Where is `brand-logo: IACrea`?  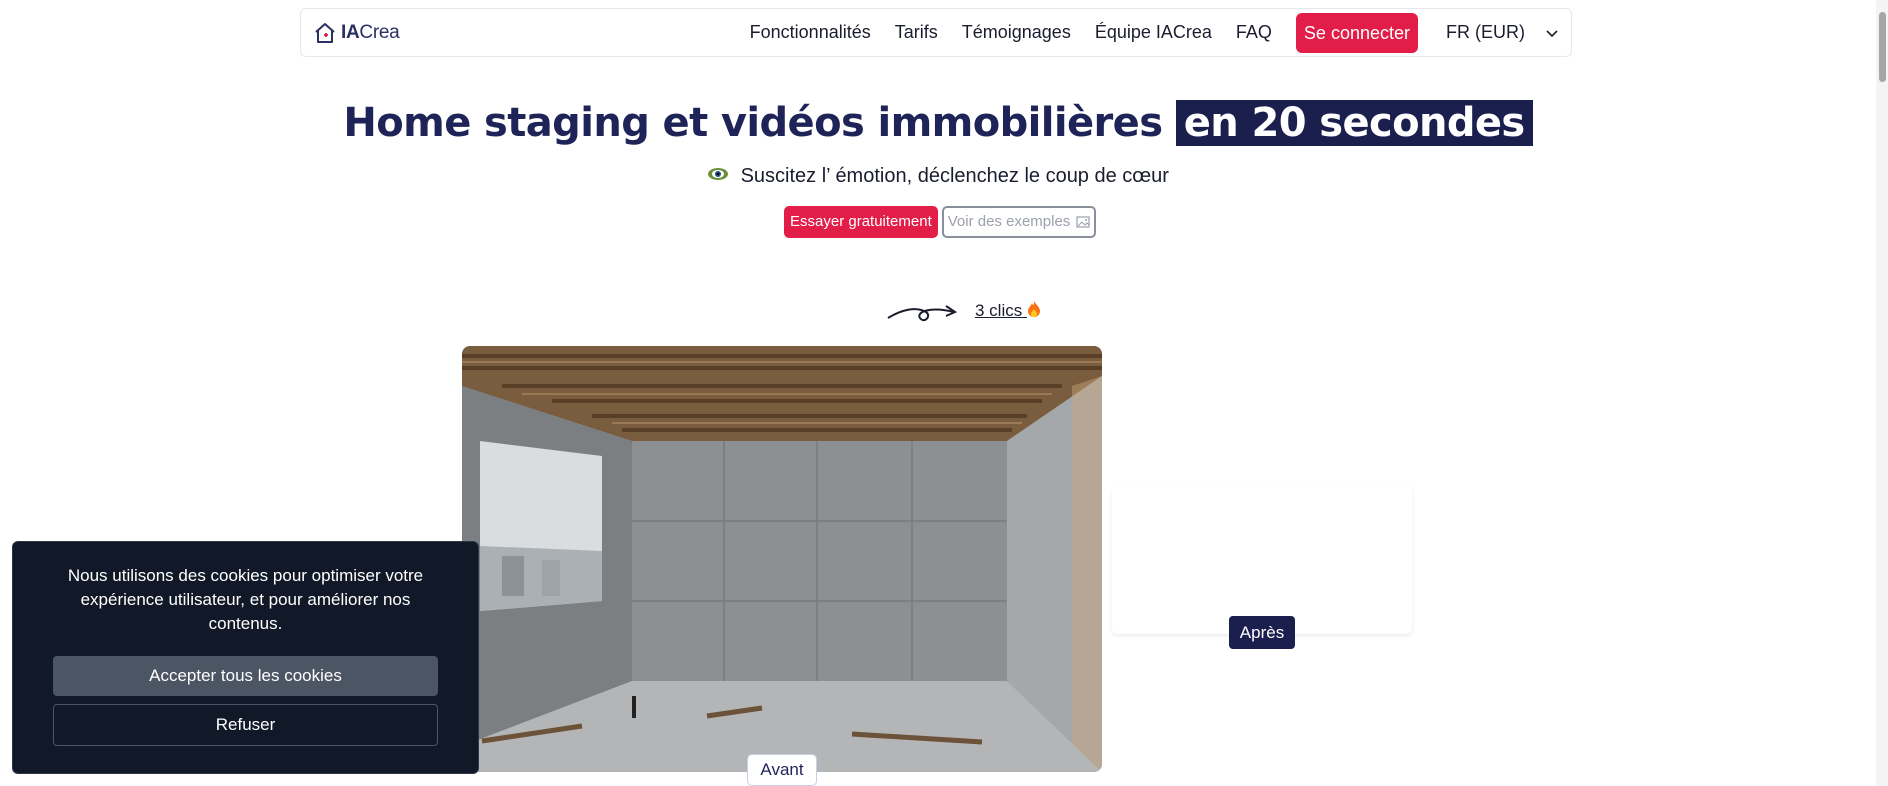
brand-logo: IACrea is located at coordinates (356, 33).